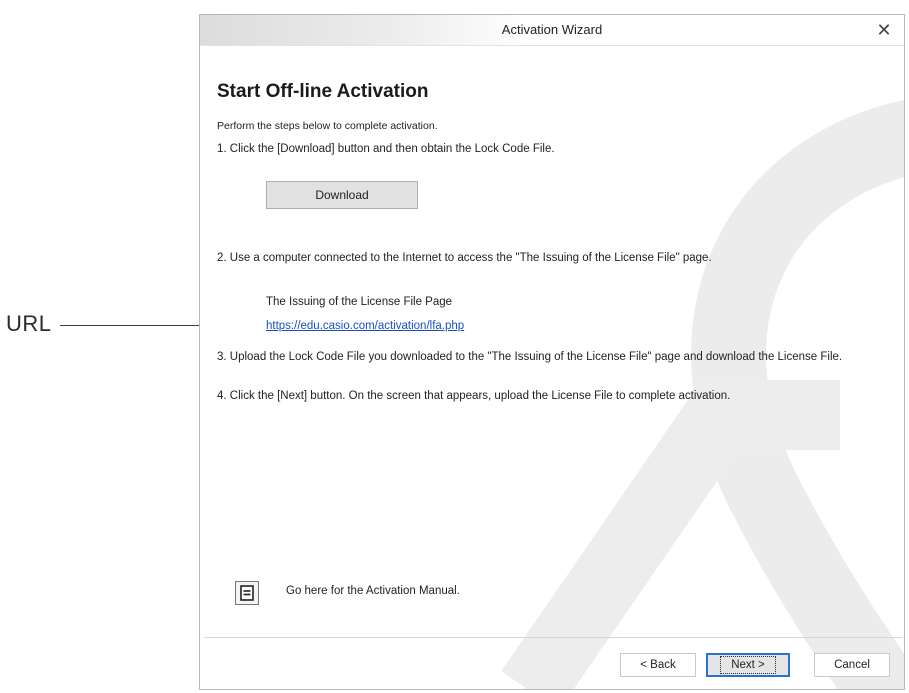 Image resolution: width=909 pixels, height=693 pixels. What do you see at coordinates (373, 591) in the screenshot?
I see `activation-manual-link: Go here for the Activation Manual.` at bounding box center [373, 591].